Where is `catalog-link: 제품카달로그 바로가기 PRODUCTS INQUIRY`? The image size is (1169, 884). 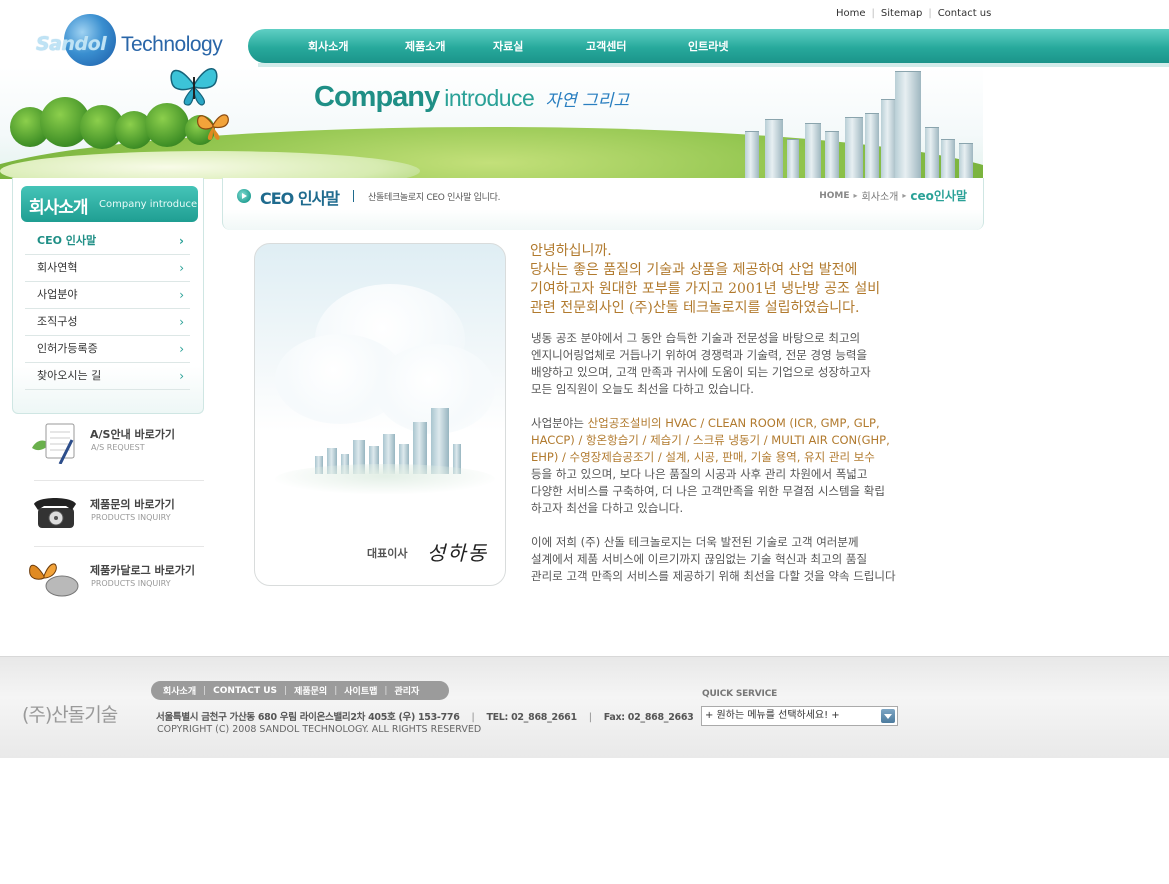 catalog-link: 제품카달로그 바로가기 PRODUCTS INQUIRY is located at coordinates (114, 581).